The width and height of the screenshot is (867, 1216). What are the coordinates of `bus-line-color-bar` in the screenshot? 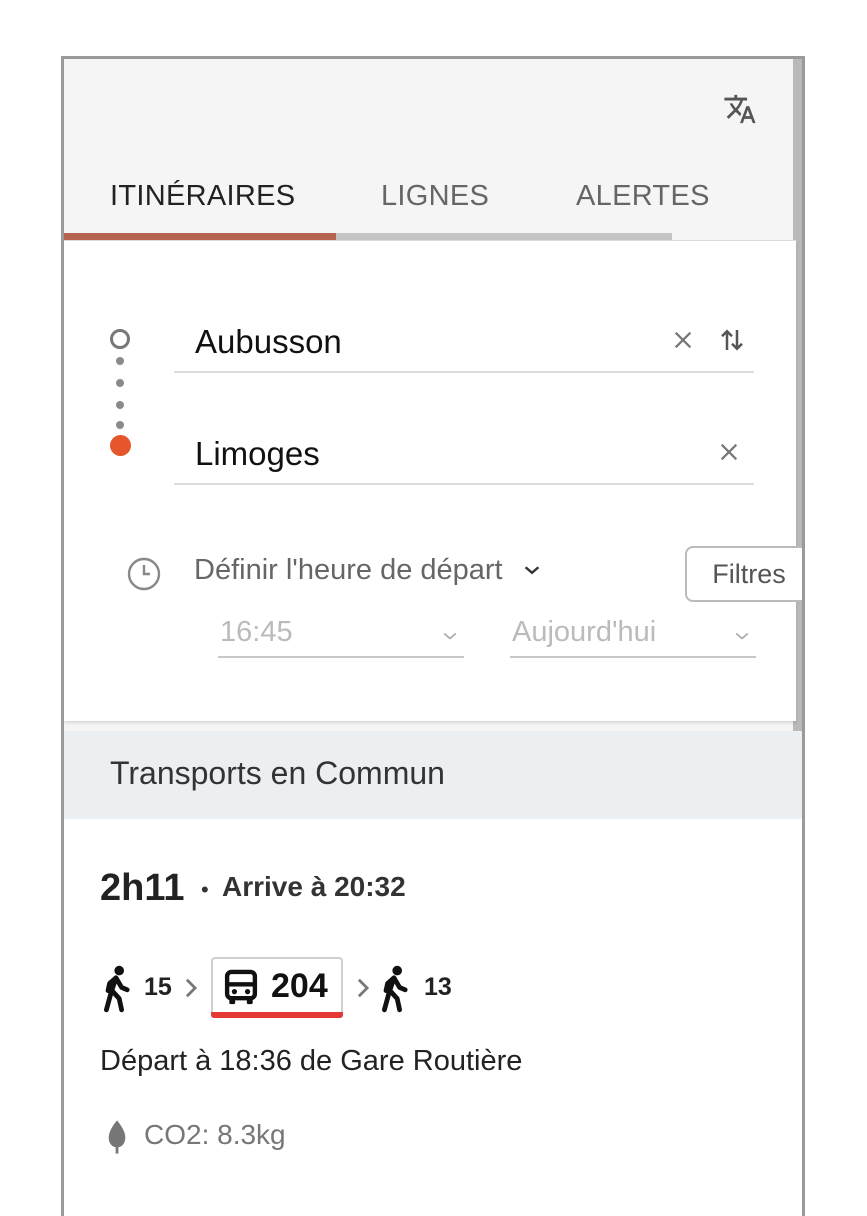 It's located at (277, 1015).